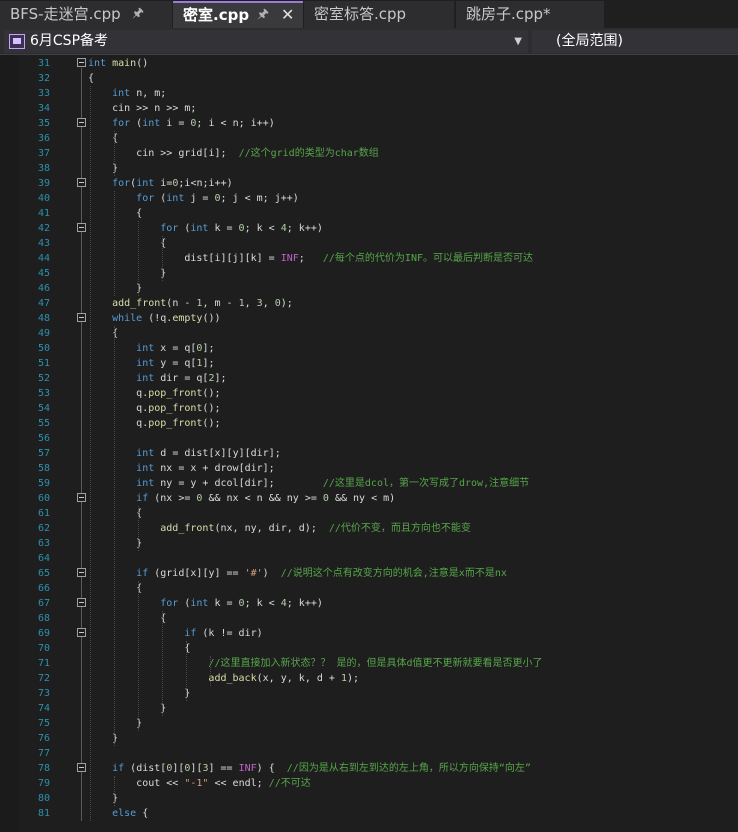  I want to click on code-line: 81 else {, so click(369, 813).